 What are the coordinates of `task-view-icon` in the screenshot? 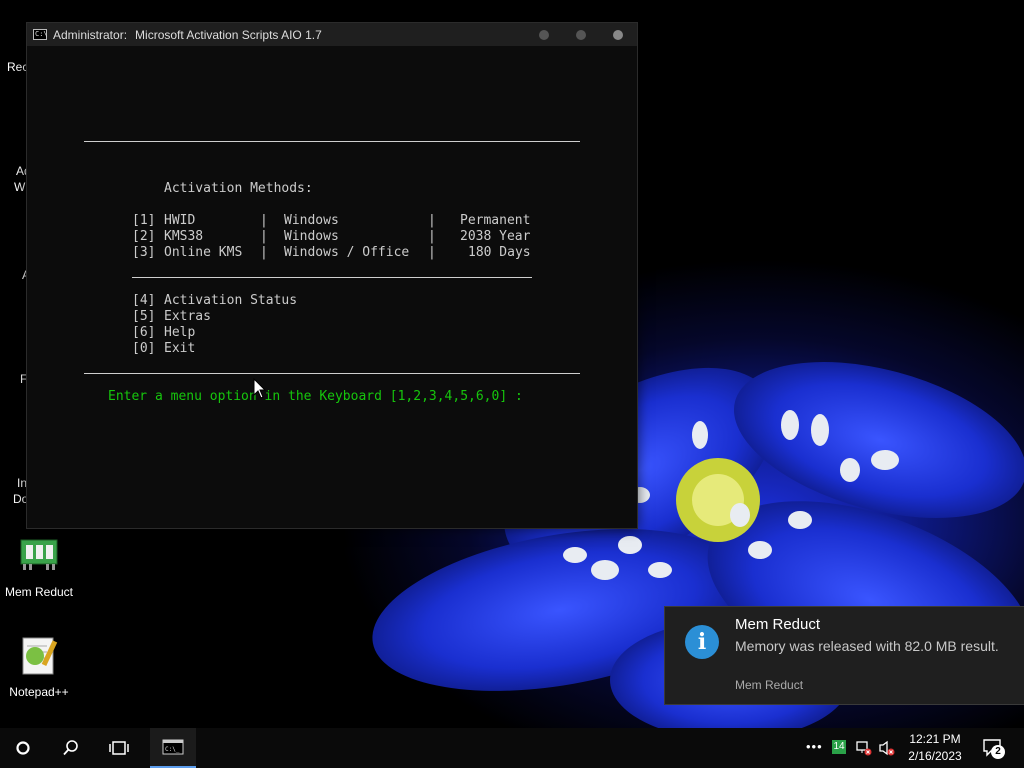 It's located at (119, 748).